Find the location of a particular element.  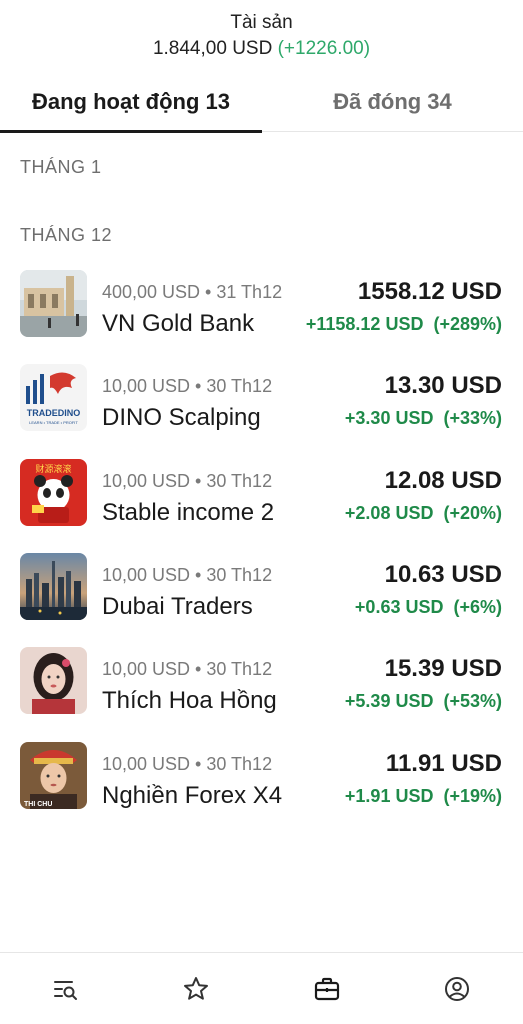

strategy-value: 10.63 USD is located at coordinates (443, 574).